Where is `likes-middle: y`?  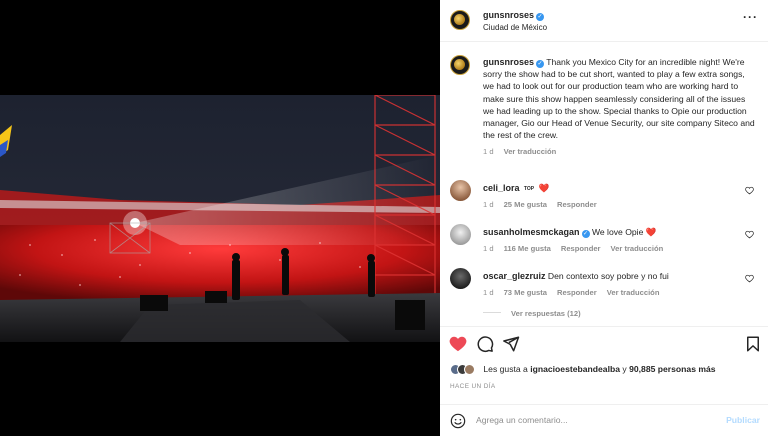 likes-middle: y is located at coordinates (625, 369).